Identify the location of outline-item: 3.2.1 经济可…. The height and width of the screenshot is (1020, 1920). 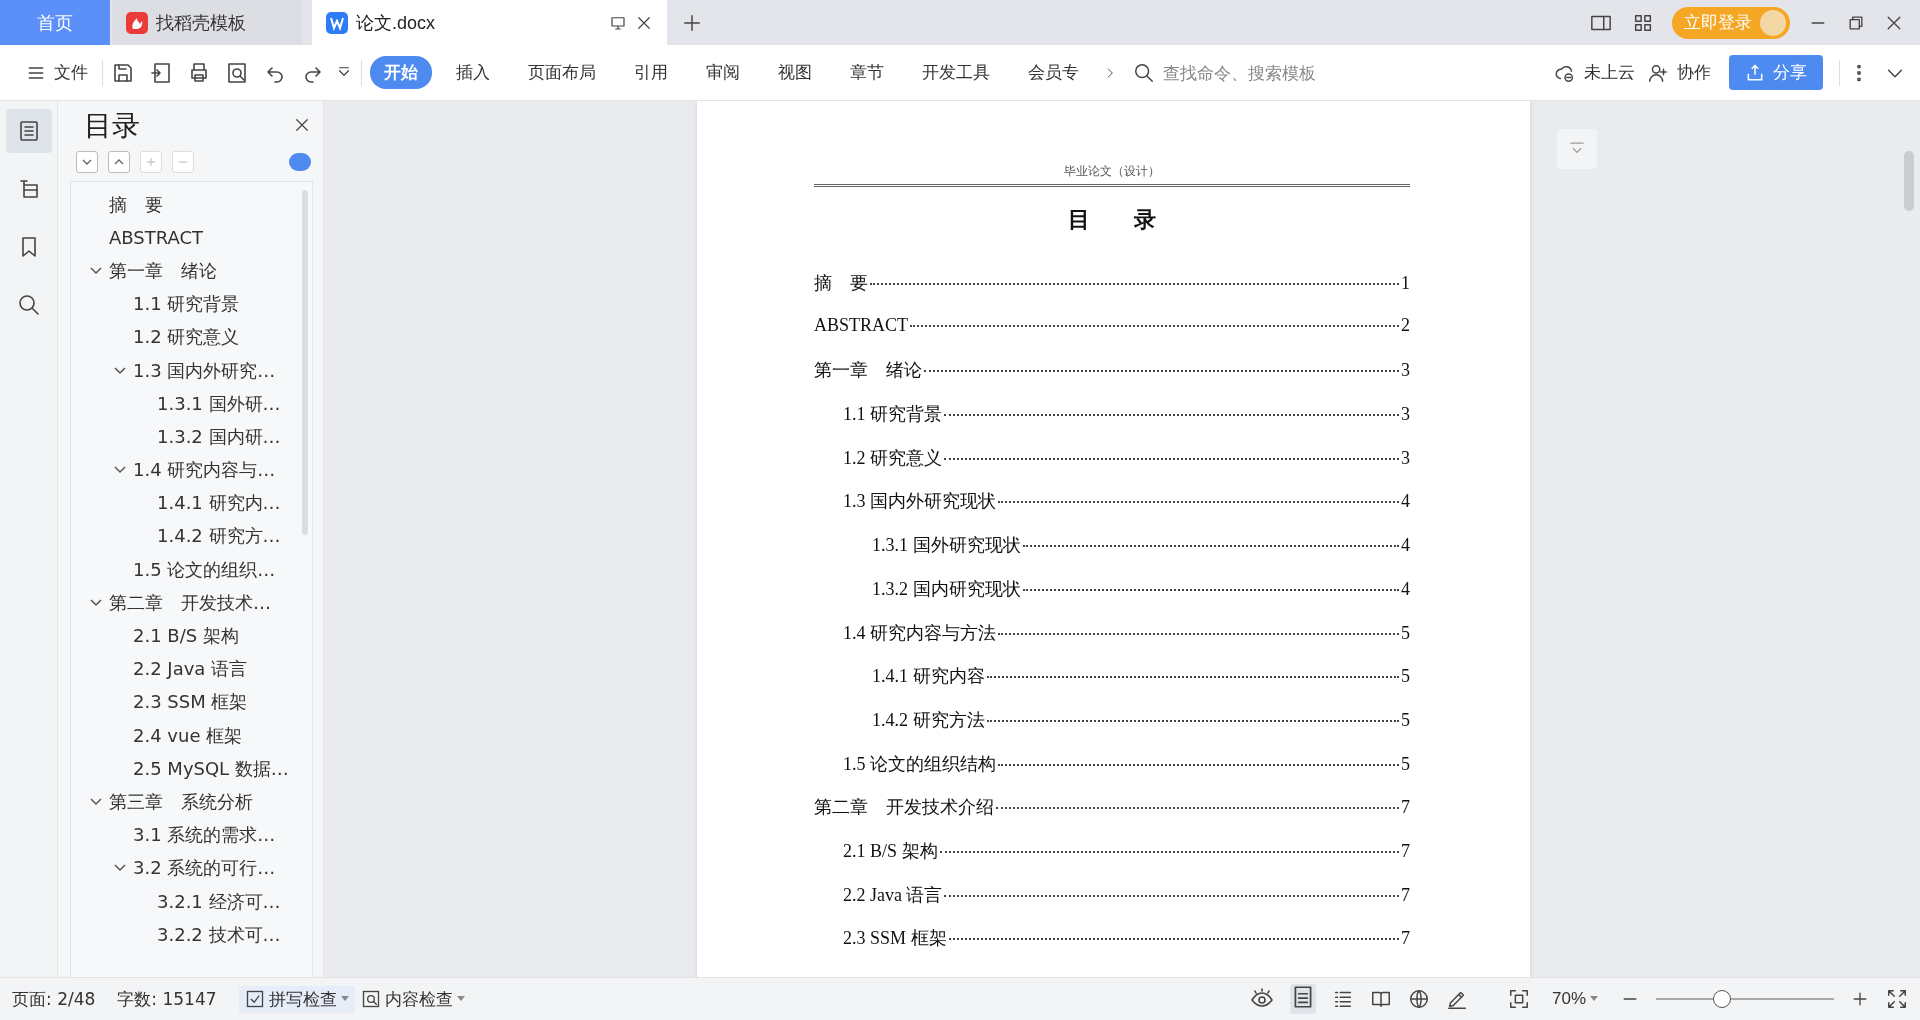
(219, 901).